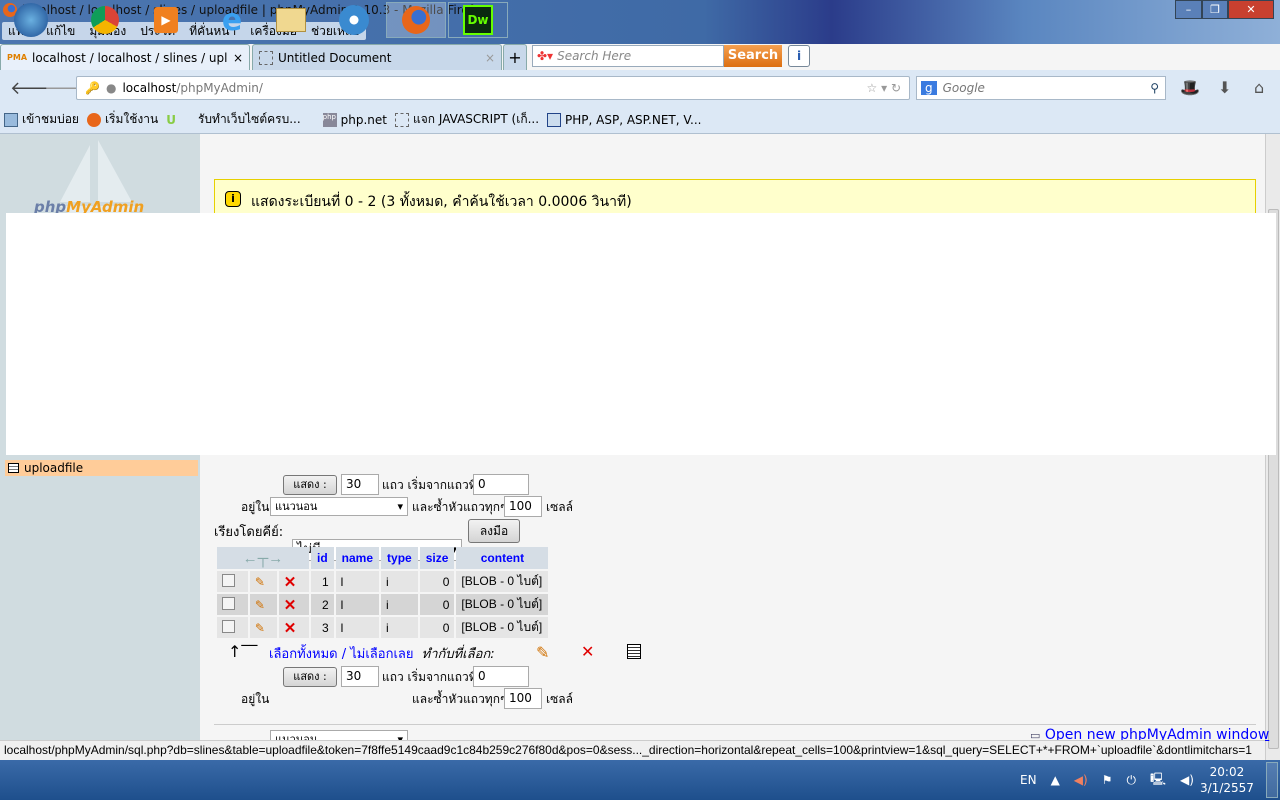 The width and height of the screenshot is (1280, 800). What do you see at coordinates (171, 120) in the screenshot?
I see `bookmark-u: U` at bounding box center [171, 120].